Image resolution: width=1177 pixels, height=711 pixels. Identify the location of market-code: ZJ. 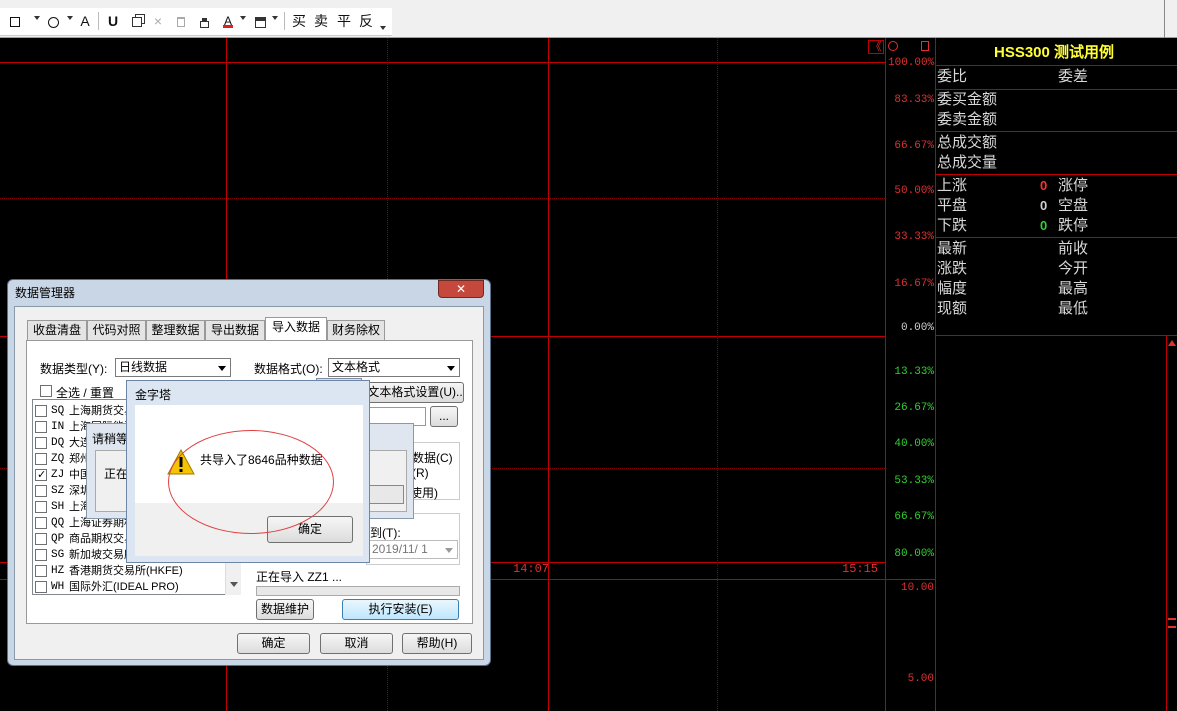
(58, 475).